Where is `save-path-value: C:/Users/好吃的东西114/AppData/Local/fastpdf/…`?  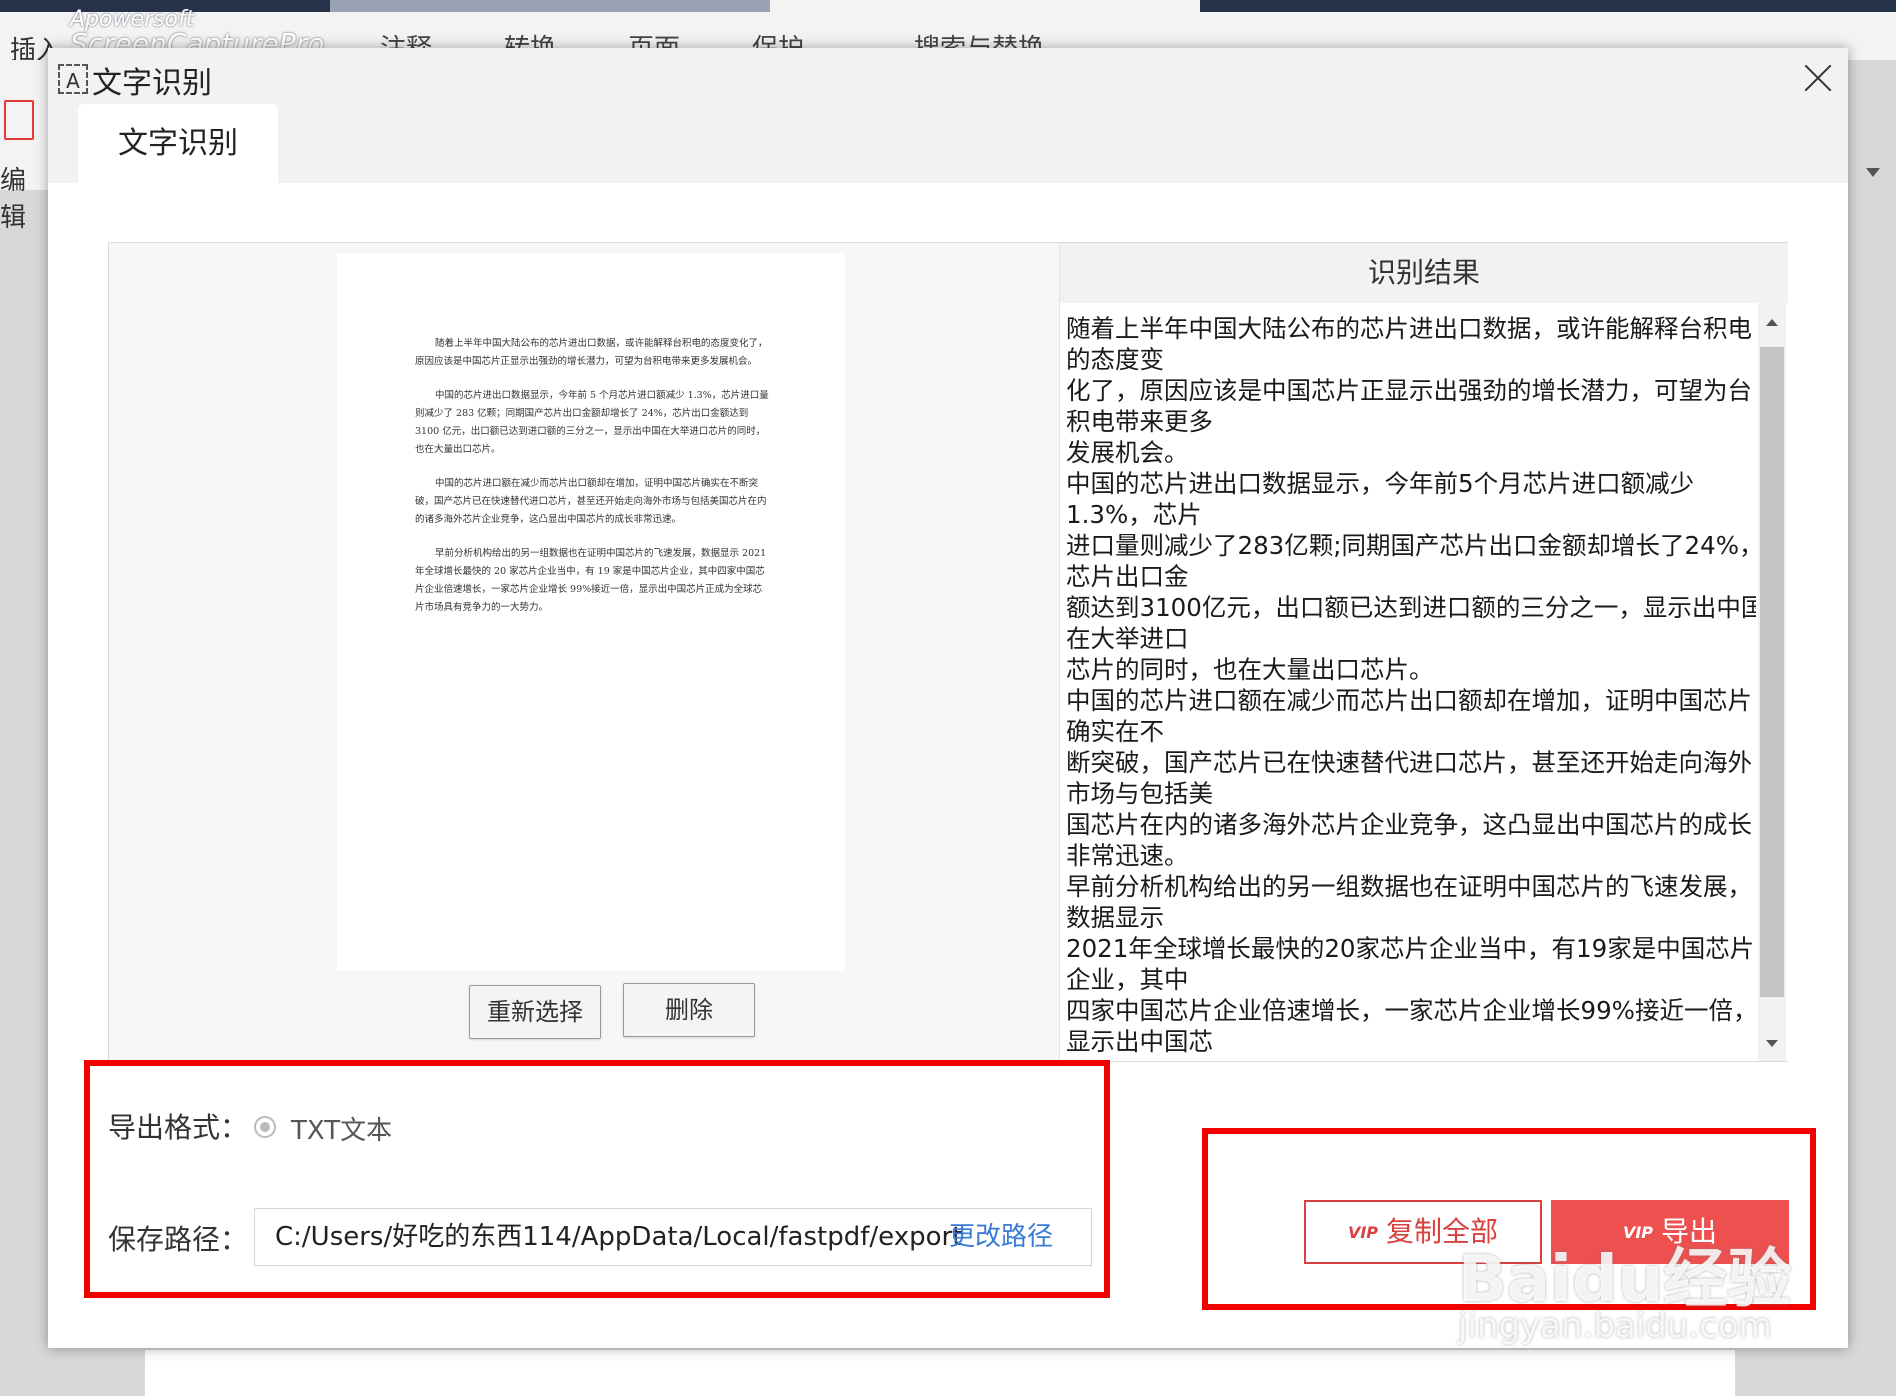 save-path-value: C:/Users/好吃的东西114/AppData/Local/fastpdf/… is located at coordinates (619, 1237).